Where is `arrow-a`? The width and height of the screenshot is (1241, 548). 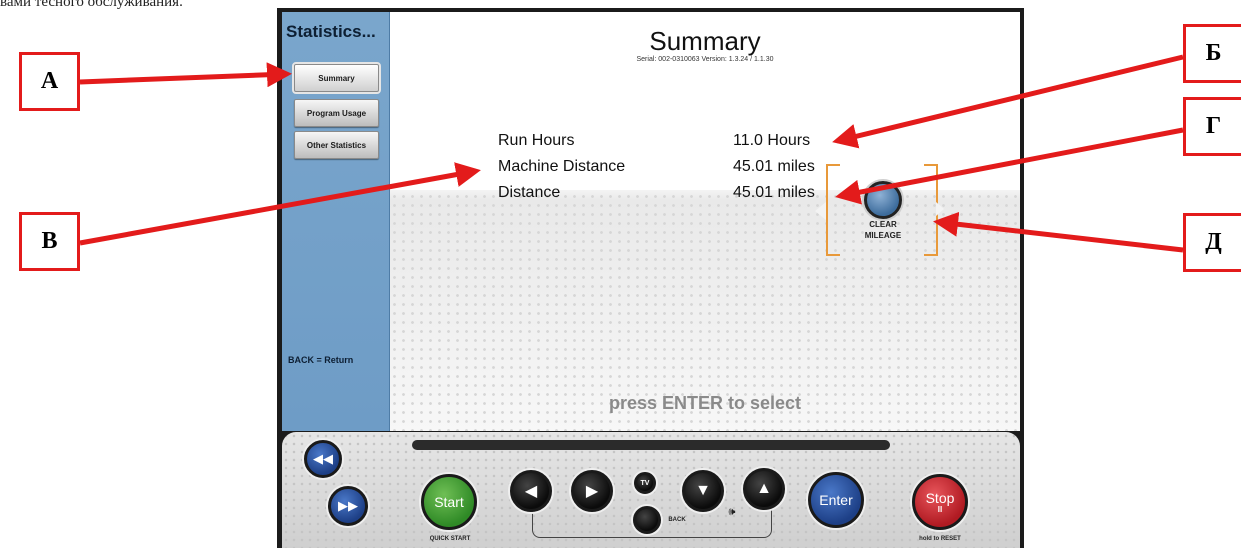
arrow-a is located at coordinates (185, 75).